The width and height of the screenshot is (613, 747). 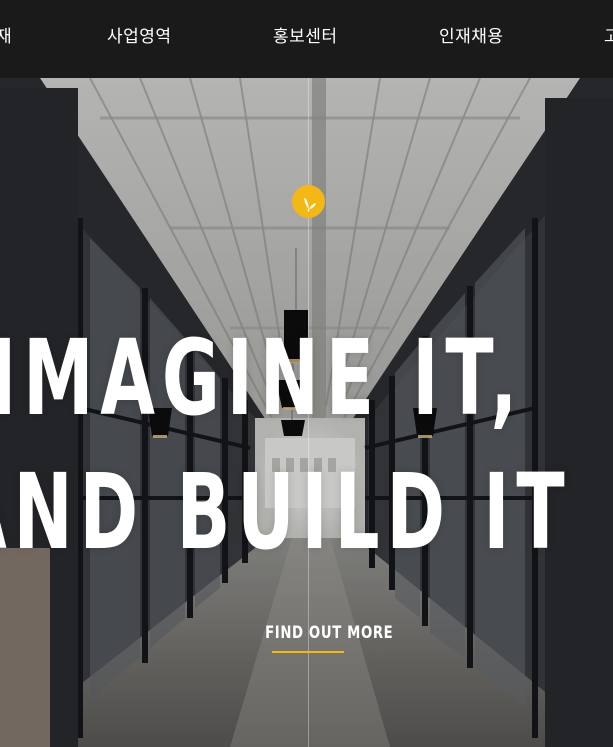 I want to click on nav-item-partial-left: 재, so click(x=6, y=34).